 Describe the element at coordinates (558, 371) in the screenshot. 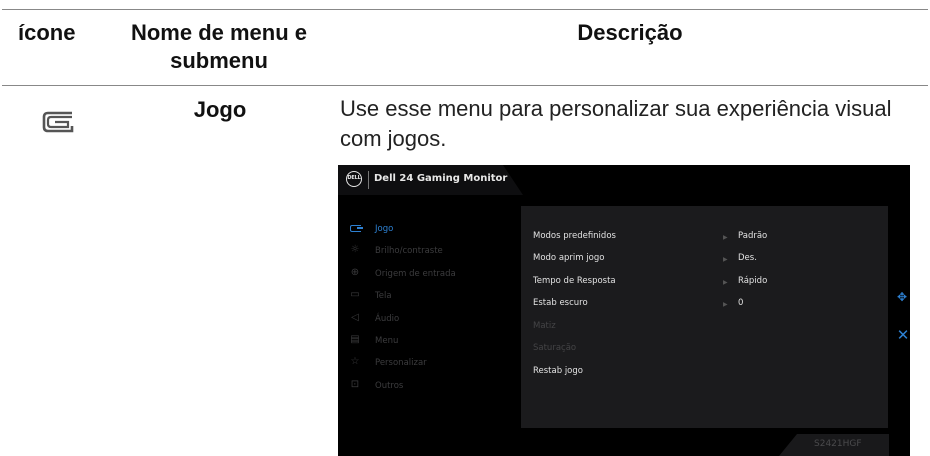

I see `submenu-restab-jogo: Restab jogo` at that location.